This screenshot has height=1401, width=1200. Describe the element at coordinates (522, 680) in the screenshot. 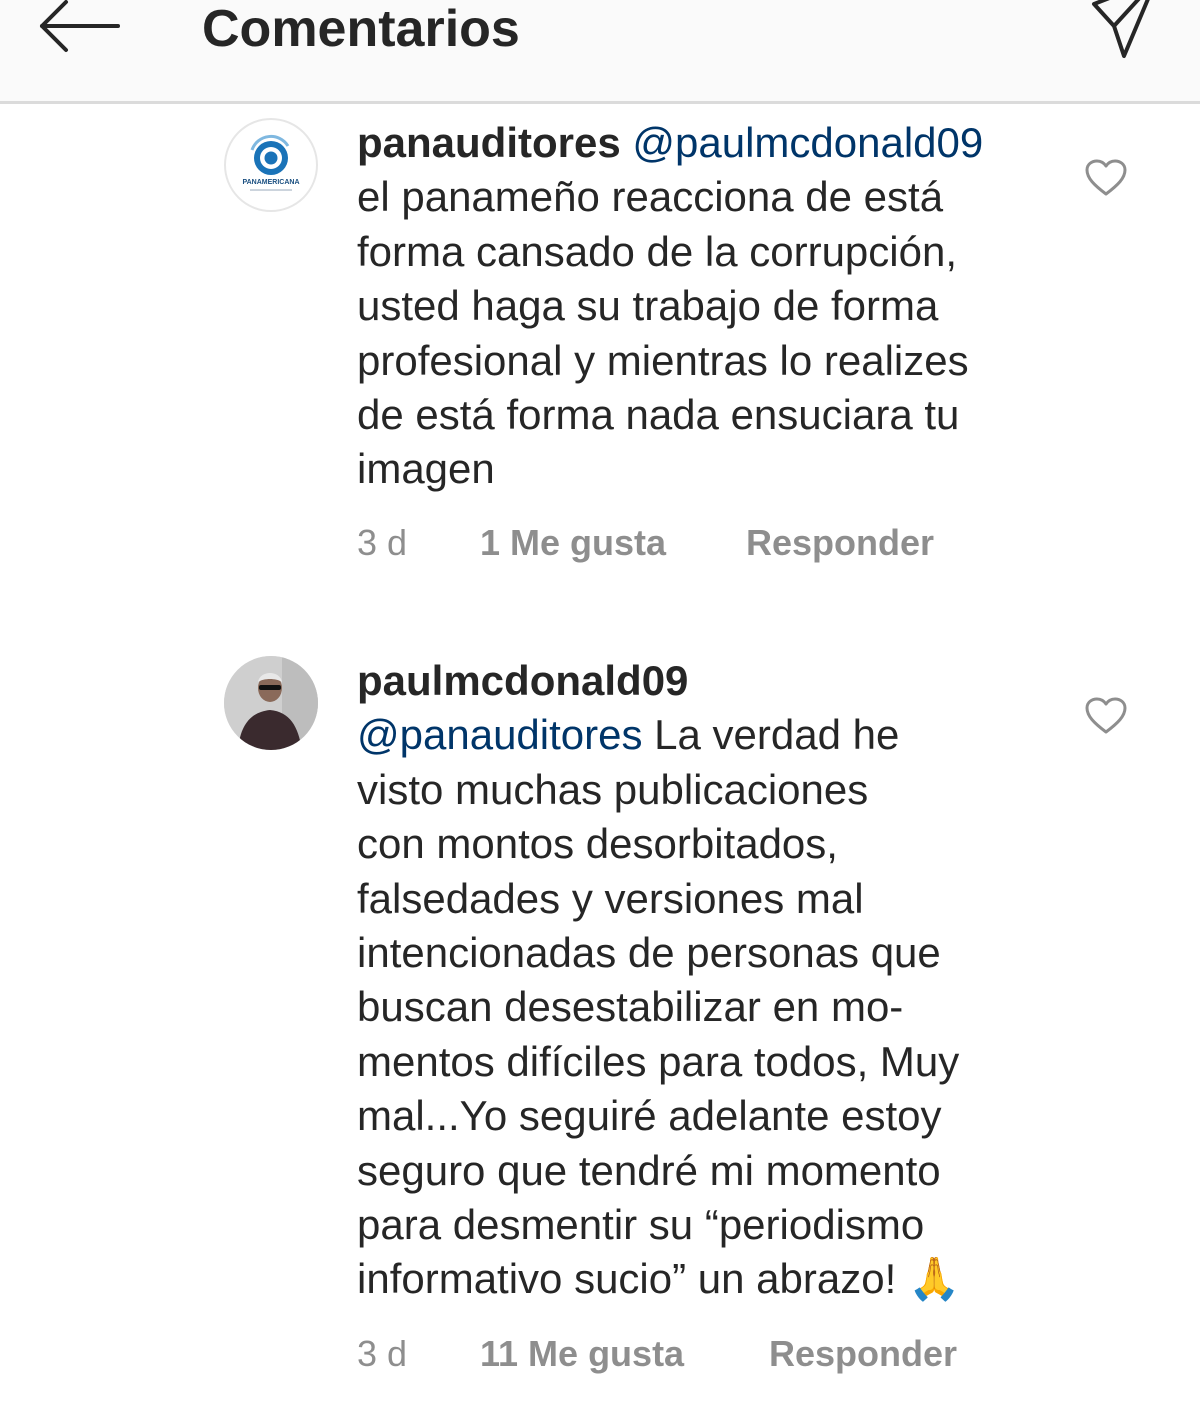

I see `comment-username: paulmcdonald09` at that location.